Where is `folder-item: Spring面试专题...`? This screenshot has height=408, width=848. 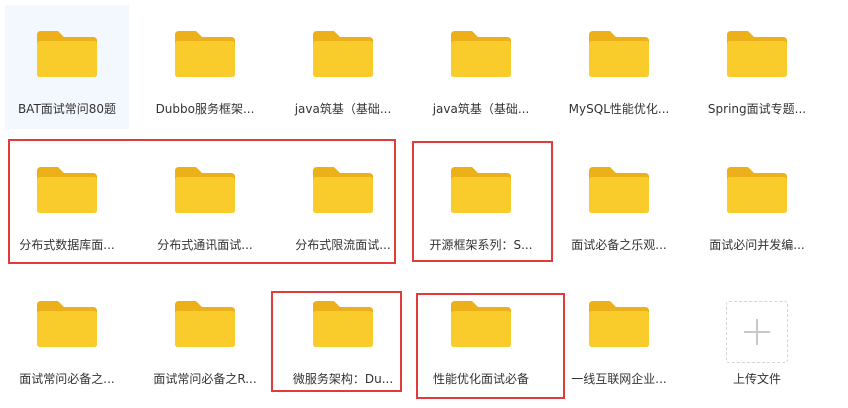
folder-item: Spring面试专题... is located at coordinates (757, 67).